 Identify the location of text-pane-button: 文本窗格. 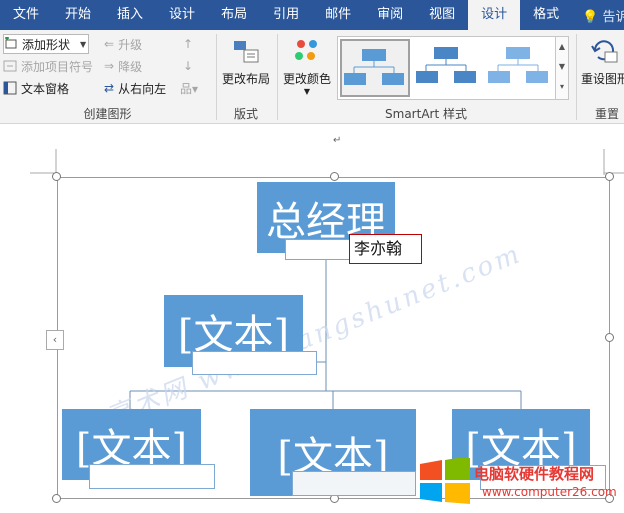
(36, 88).